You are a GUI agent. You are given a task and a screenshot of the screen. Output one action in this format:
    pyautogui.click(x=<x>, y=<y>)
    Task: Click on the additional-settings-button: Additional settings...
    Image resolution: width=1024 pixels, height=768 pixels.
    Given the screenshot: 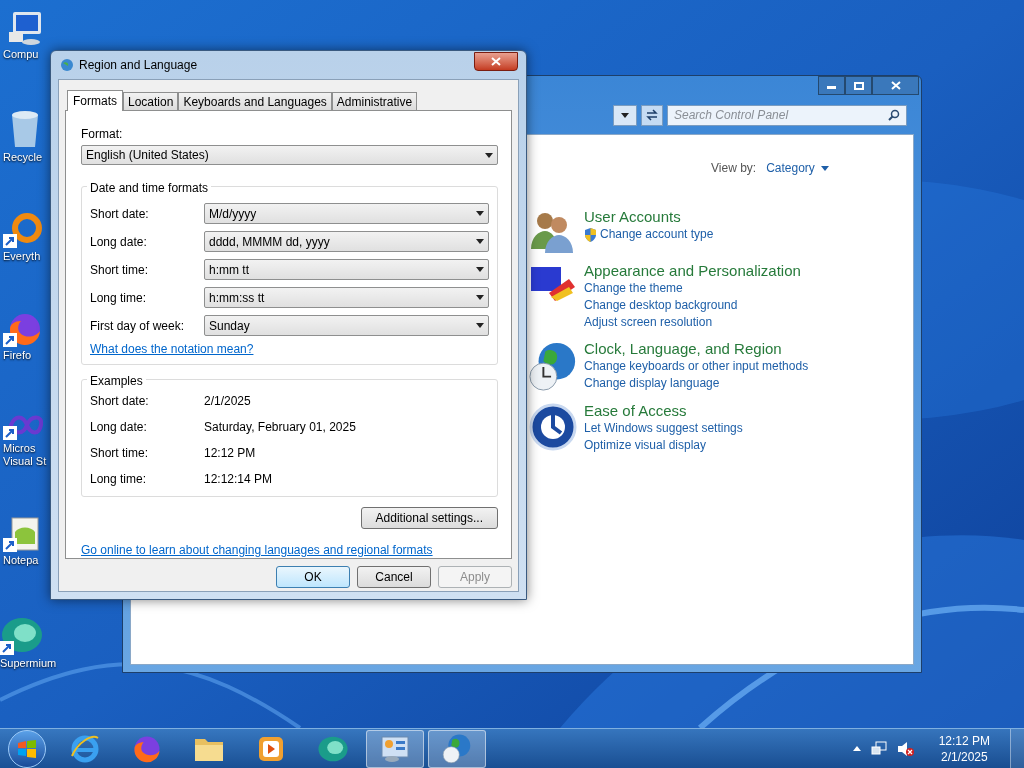 What is the action you would take?
    pyautogui.click(x=429, y=518)
    